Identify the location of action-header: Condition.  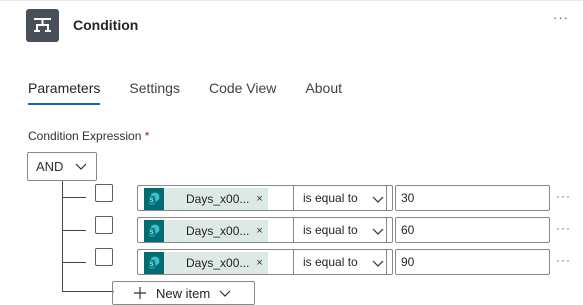
(82, 25).